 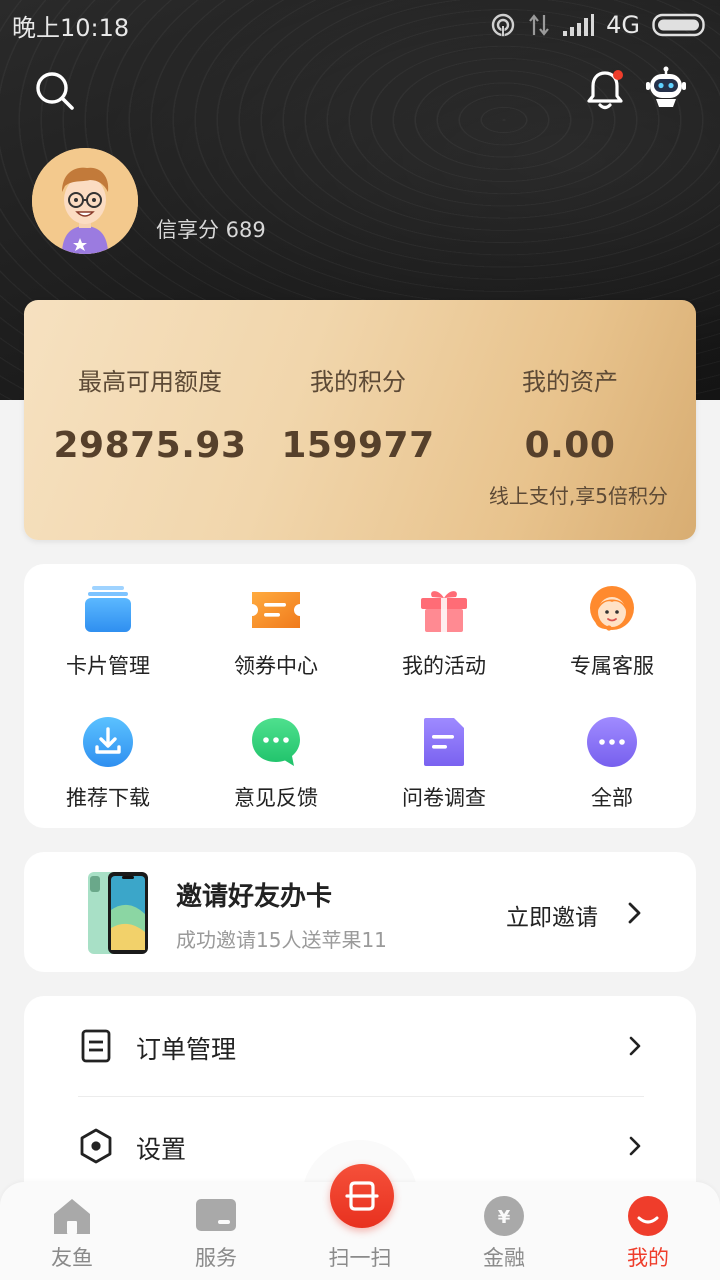 What do you see at coordinates (570, 414) in the screenshot?
I see `asset-balance: 我的资产 0.00` at bounding box center [570, 414].